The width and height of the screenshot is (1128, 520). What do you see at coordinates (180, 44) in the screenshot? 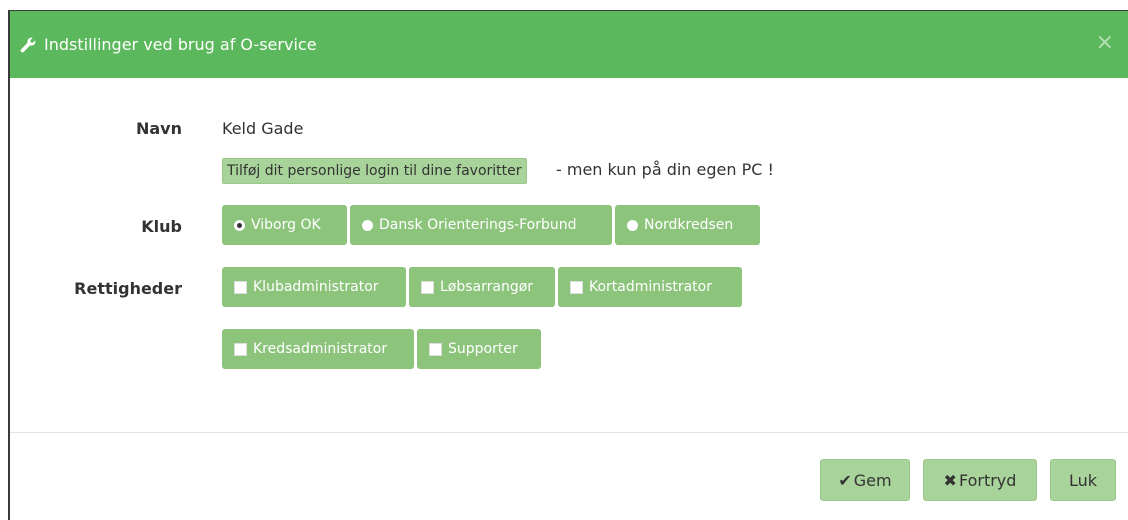
I see `dialog-title: Indstillinger ved brug af O-service` at bounding box center [180, 44].